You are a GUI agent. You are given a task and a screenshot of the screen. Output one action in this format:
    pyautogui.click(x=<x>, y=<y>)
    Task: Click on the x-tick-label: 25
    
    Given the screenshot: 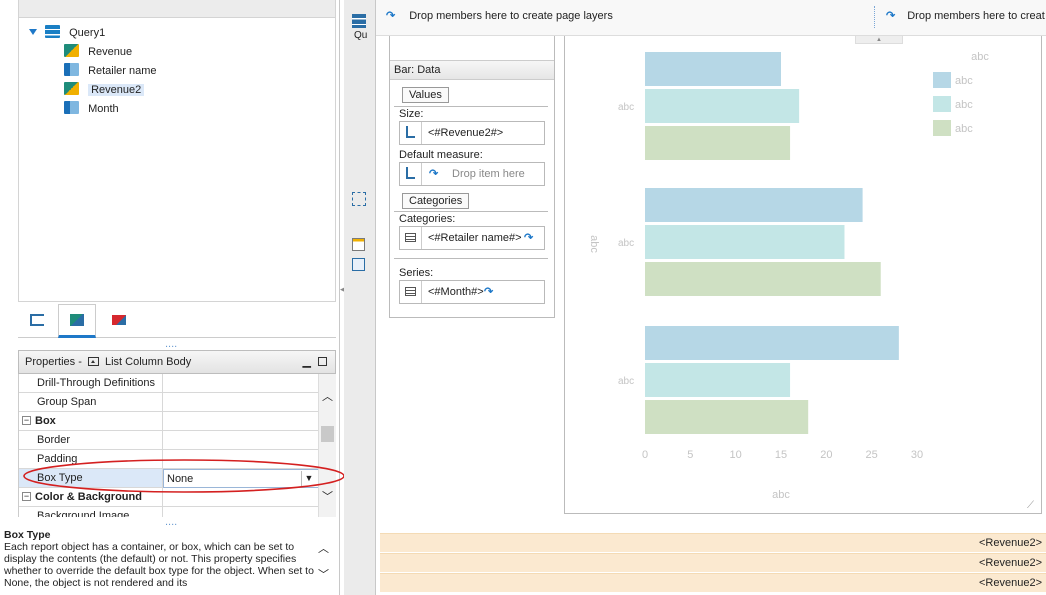 What is the action you would take?
    pyautogui.click(x=872, y=455)
    